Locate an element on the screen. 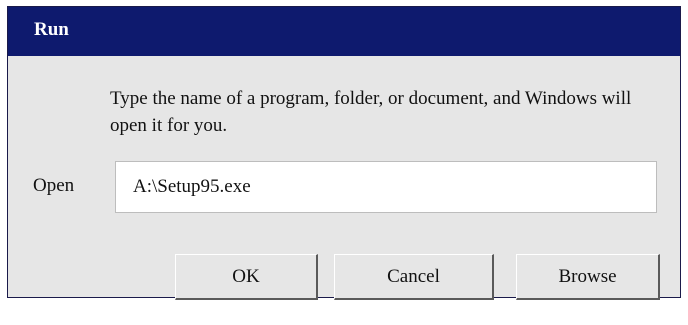 The width and height of the screenshot is (688, 325). open-input is located at coordinates (386, 187).